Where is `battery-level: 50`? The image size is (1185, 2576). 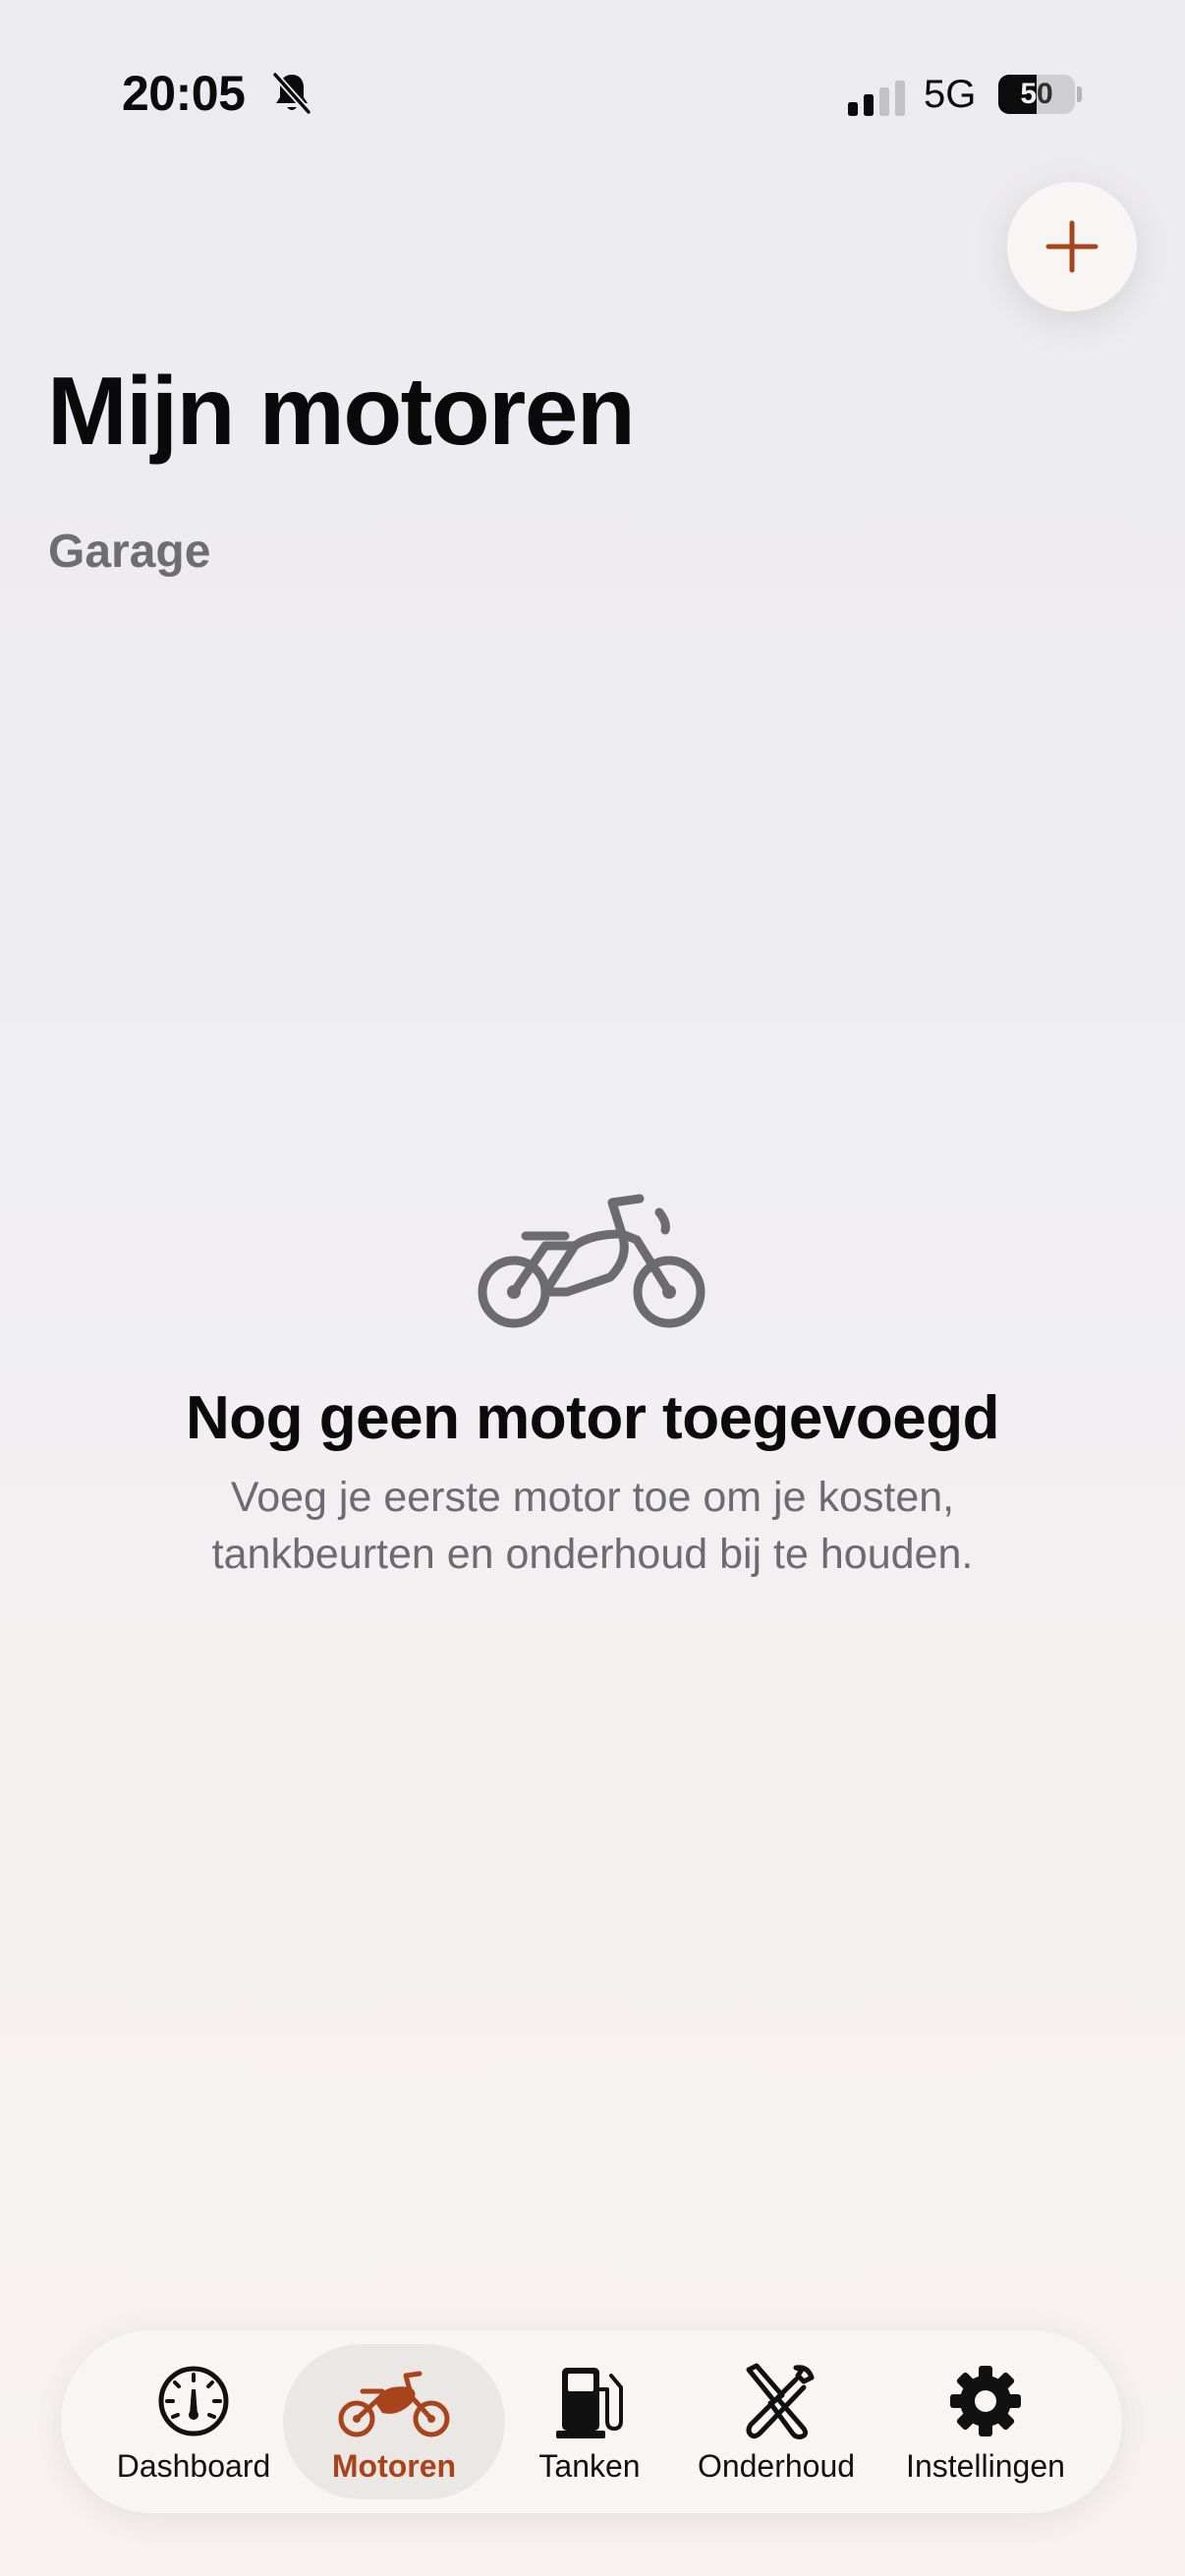
battery-level: 50 is located at coordinates (1037, 94).